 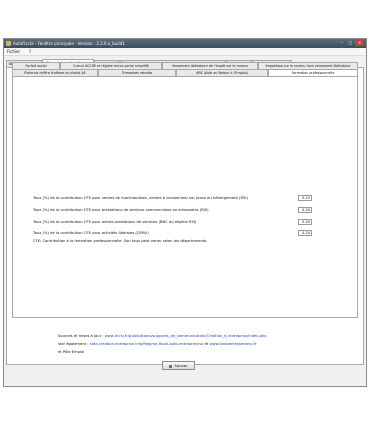 I want to click on rate-input-liberales: 0.20, so click(x=305, y=233).